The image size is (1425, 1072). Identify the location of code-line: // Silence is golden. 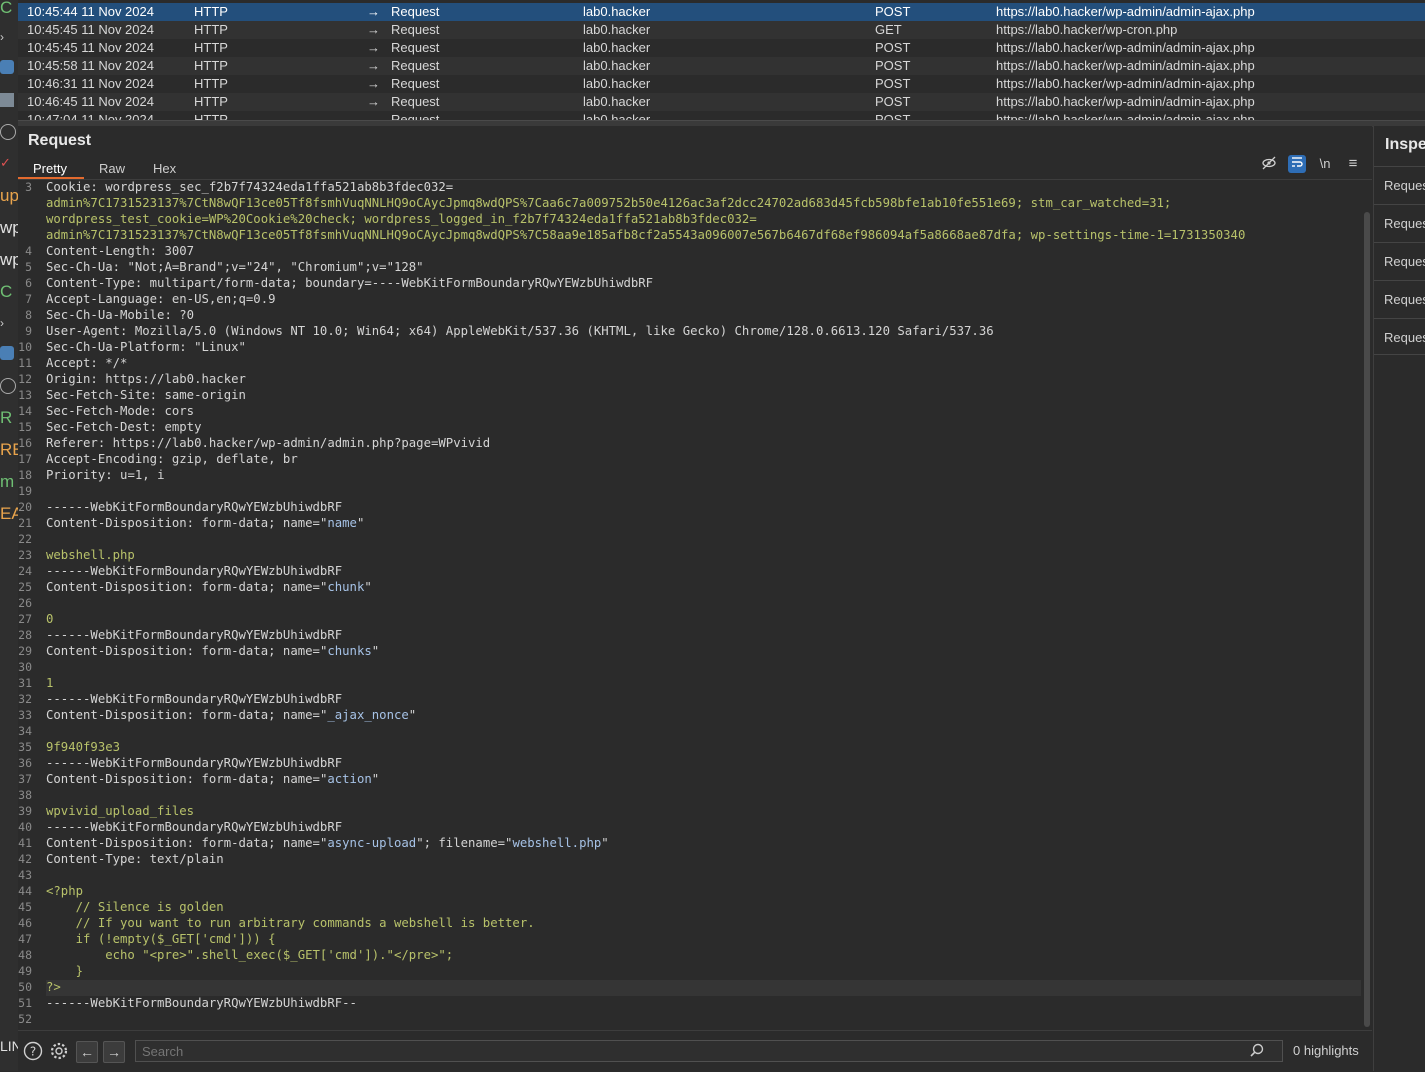
(135, 907).